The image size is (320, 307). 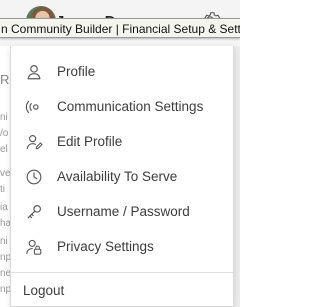 I want to click on background-content-right, so click(x=237, y=176).